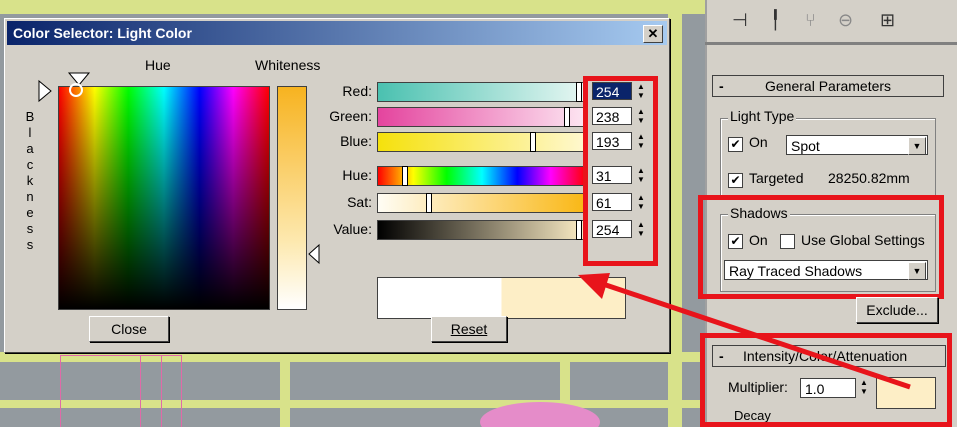 This screenshot has height=427, width=957. Describe the element at coordinates (653, 34) in the screenshot. I see `dialog-close-icon: ✕` at that location.